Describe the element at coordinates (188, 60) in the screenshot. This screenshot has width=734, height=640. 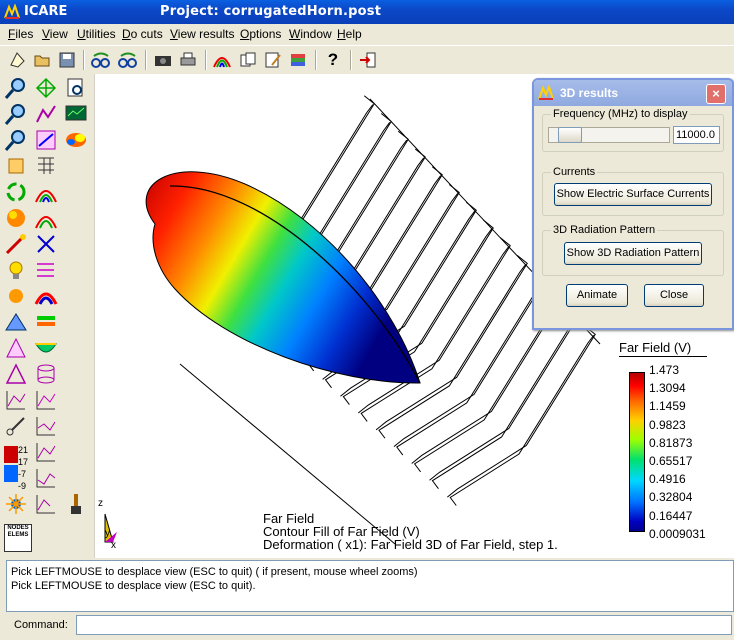
I see `print-icon` at that location.